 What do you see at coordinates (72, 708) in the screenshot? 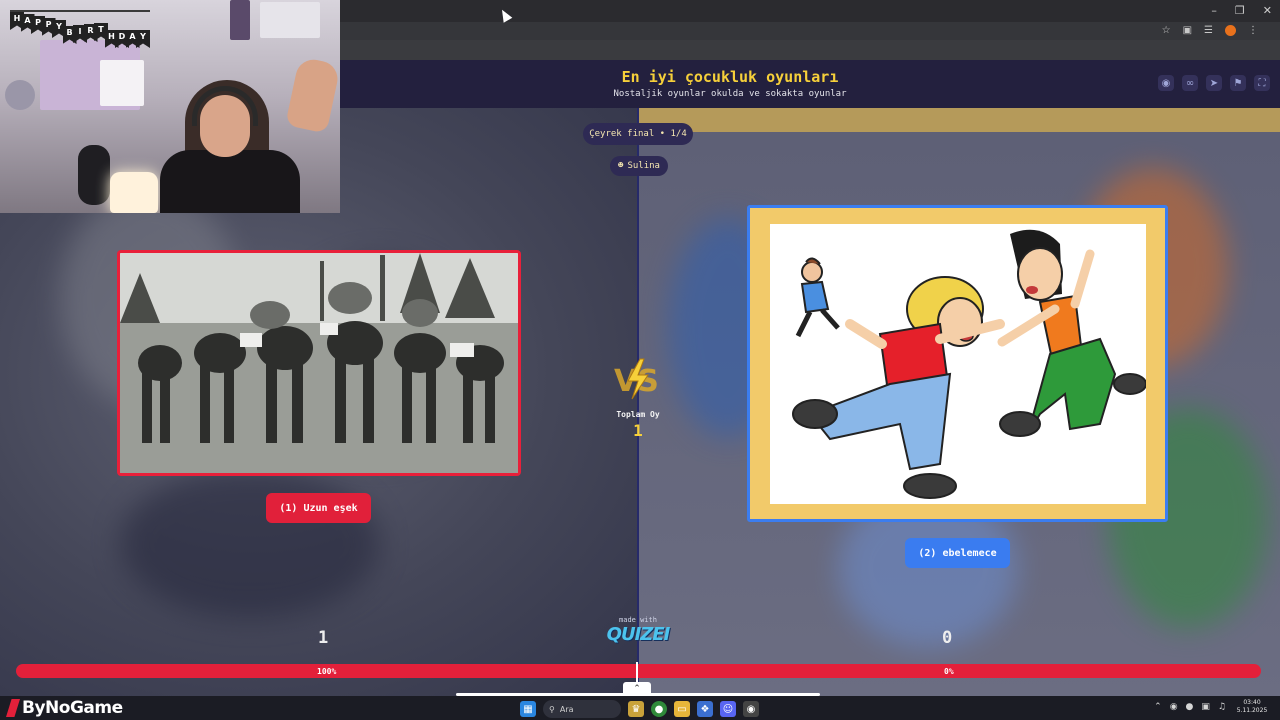
I see `bynogame-text: ByNoGame` at bounding box center [72, 708].